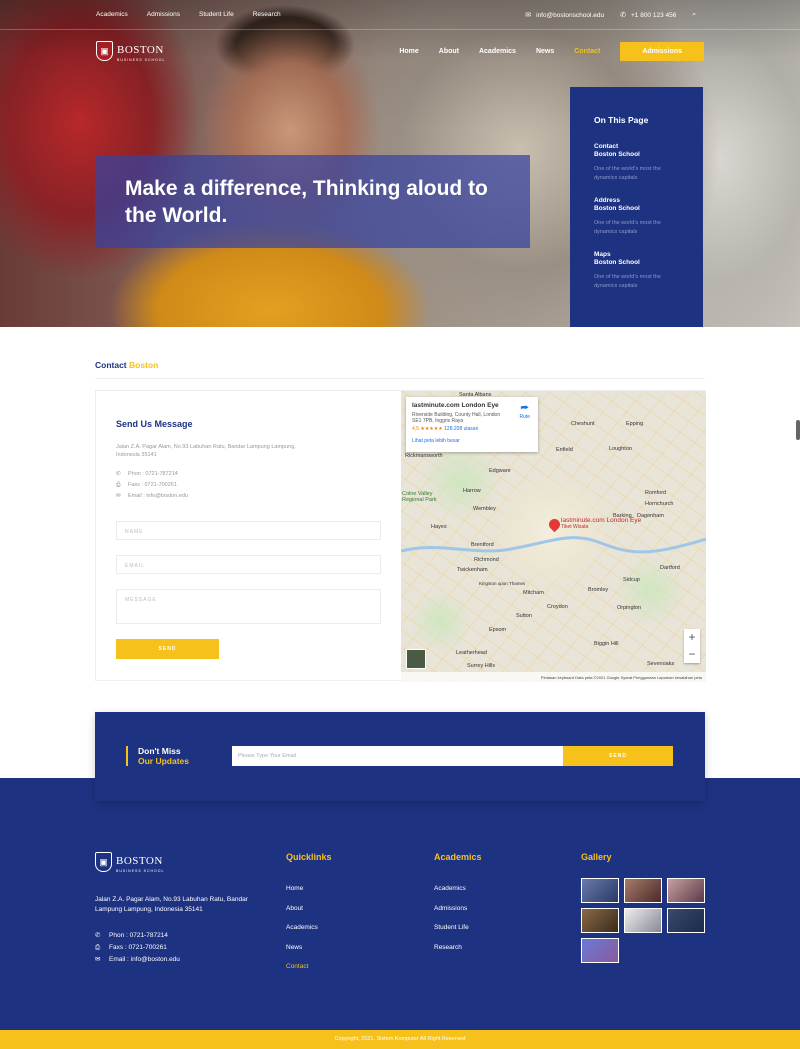 The height and width of the screenshot is (1049, 800). Describe the element at coordinates (497, 51) in the screenshot. I see `nav-academics: Academics` at that location.